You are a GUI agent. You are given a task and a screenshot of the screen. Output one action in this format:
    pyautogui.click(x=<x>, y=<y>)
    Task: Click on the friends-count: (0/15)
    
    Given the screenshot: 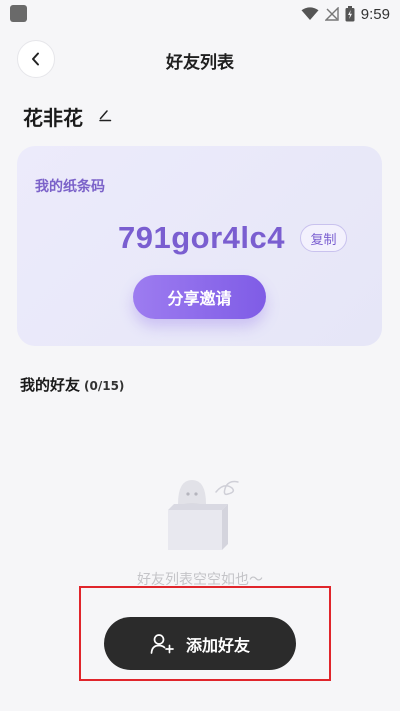 What is the action you would take?
    pyautogui.click(x=104, y=386)
    